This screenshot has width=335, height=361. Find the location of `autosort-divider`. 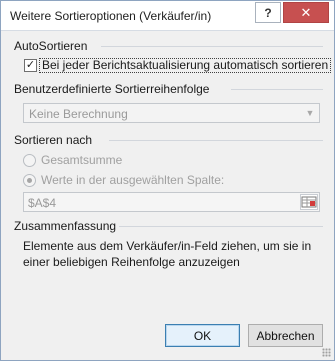

autosort-divider is located at coordinates (212, 46).